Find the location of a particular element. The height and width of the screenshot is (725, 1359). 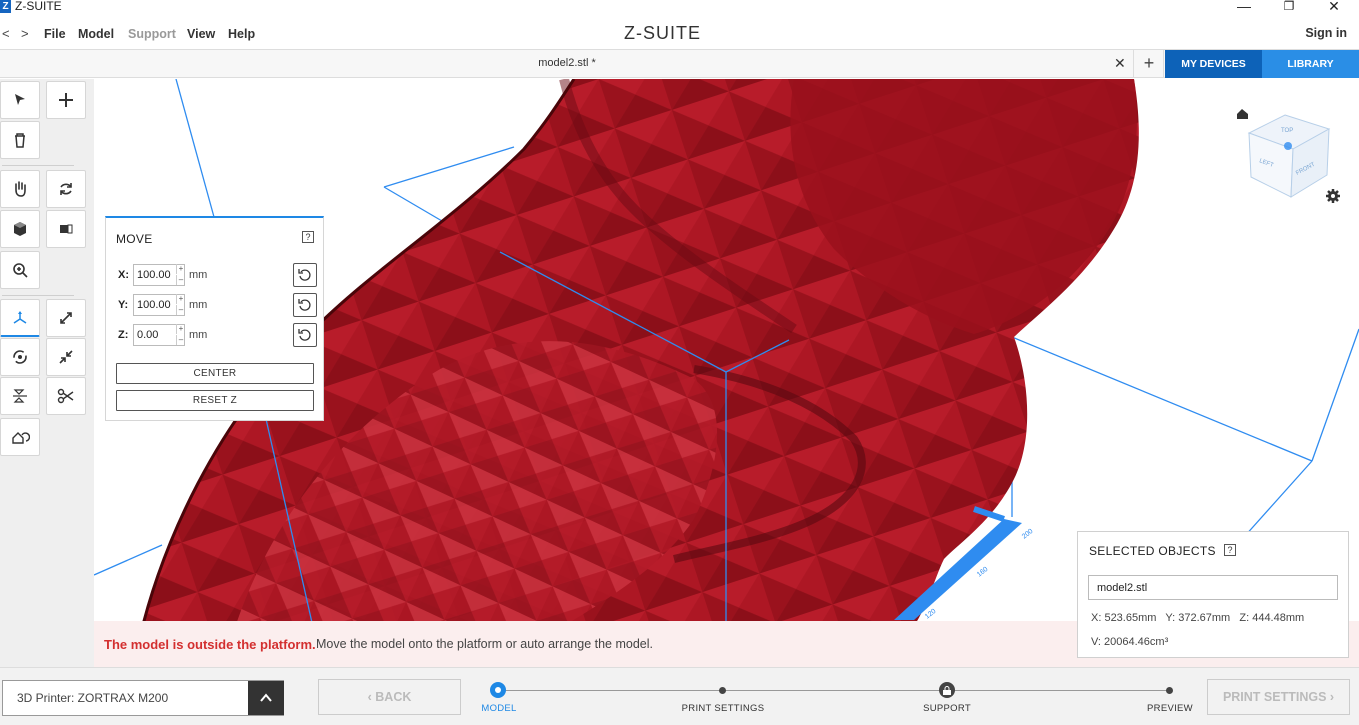

tab-bar: model2.stl * ✕ + MY DEVICES LIBRARY is located at coordinates (679, 64).